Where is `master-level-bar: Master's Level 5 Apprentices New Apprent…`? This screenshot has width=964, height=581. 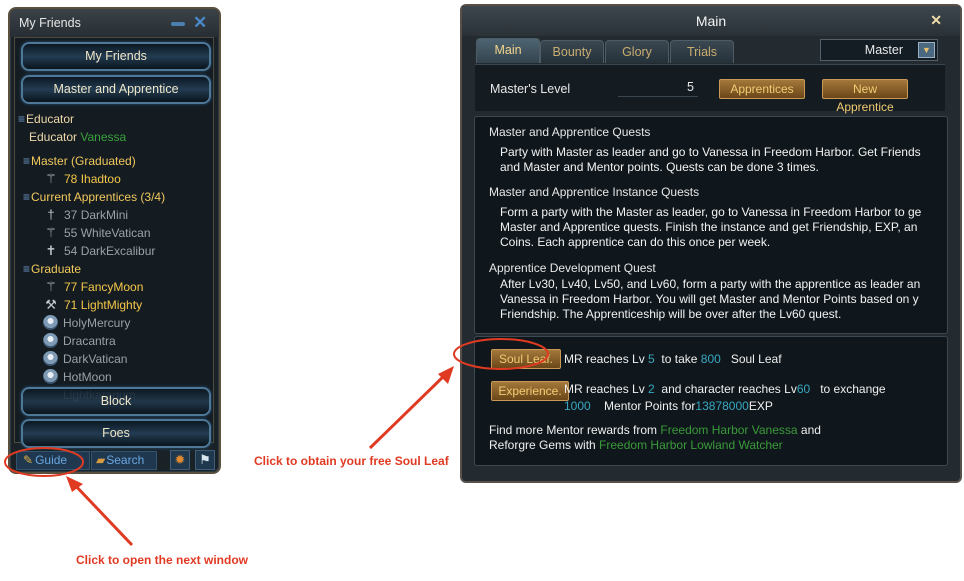
master-level-bar: Master's Level 5 Apprentices New Apprent… is located at coordinates (710, 89).